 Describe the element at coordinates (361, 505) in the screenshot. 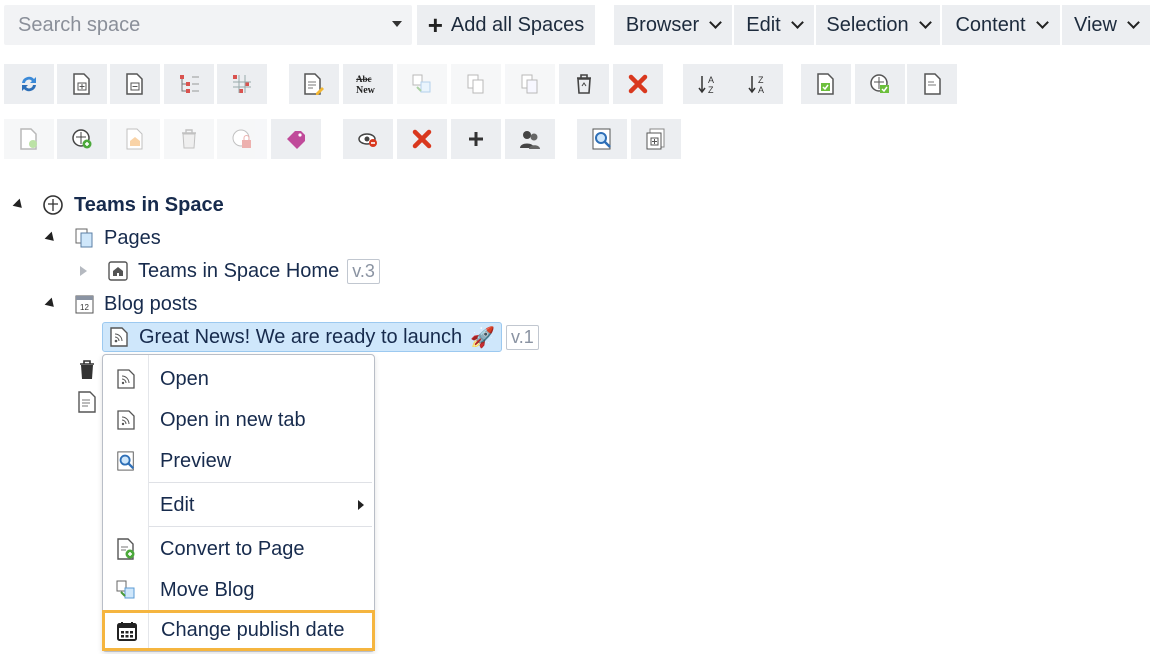

I see `submenu-arrow-icon` at that location.